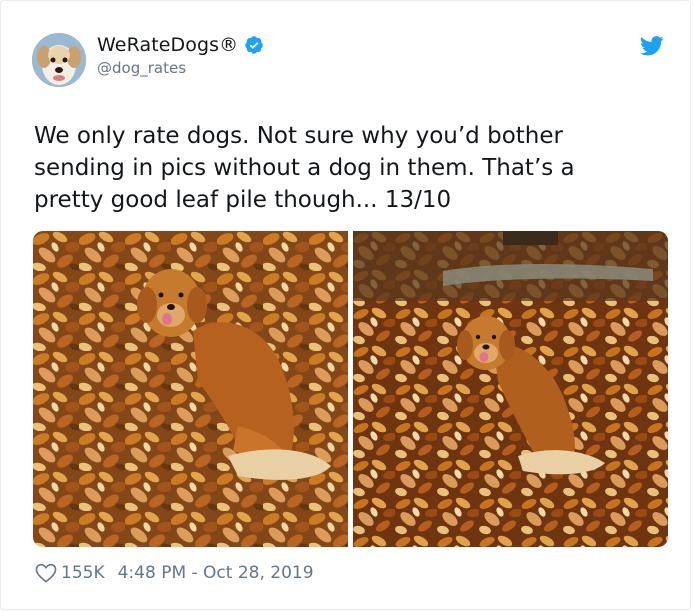 This screenshot has height=612, width=693. I want to click on avatar, so click(59, 60).